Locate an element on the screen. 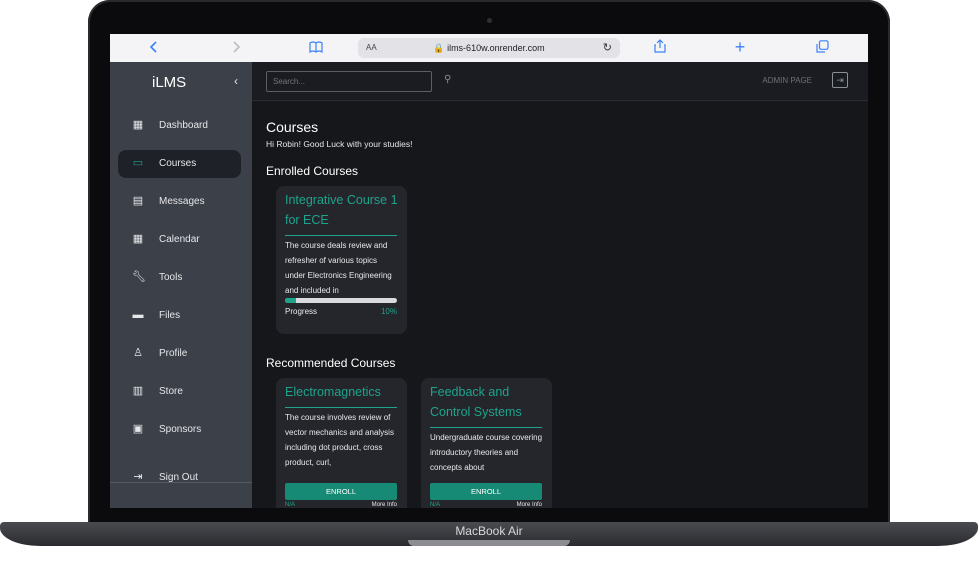 This screenshot has height=562, width=978. browser-toolbar: AA 🔒 ilms-610w.onrender.com ↻ + is located at coordinates (489, 48).